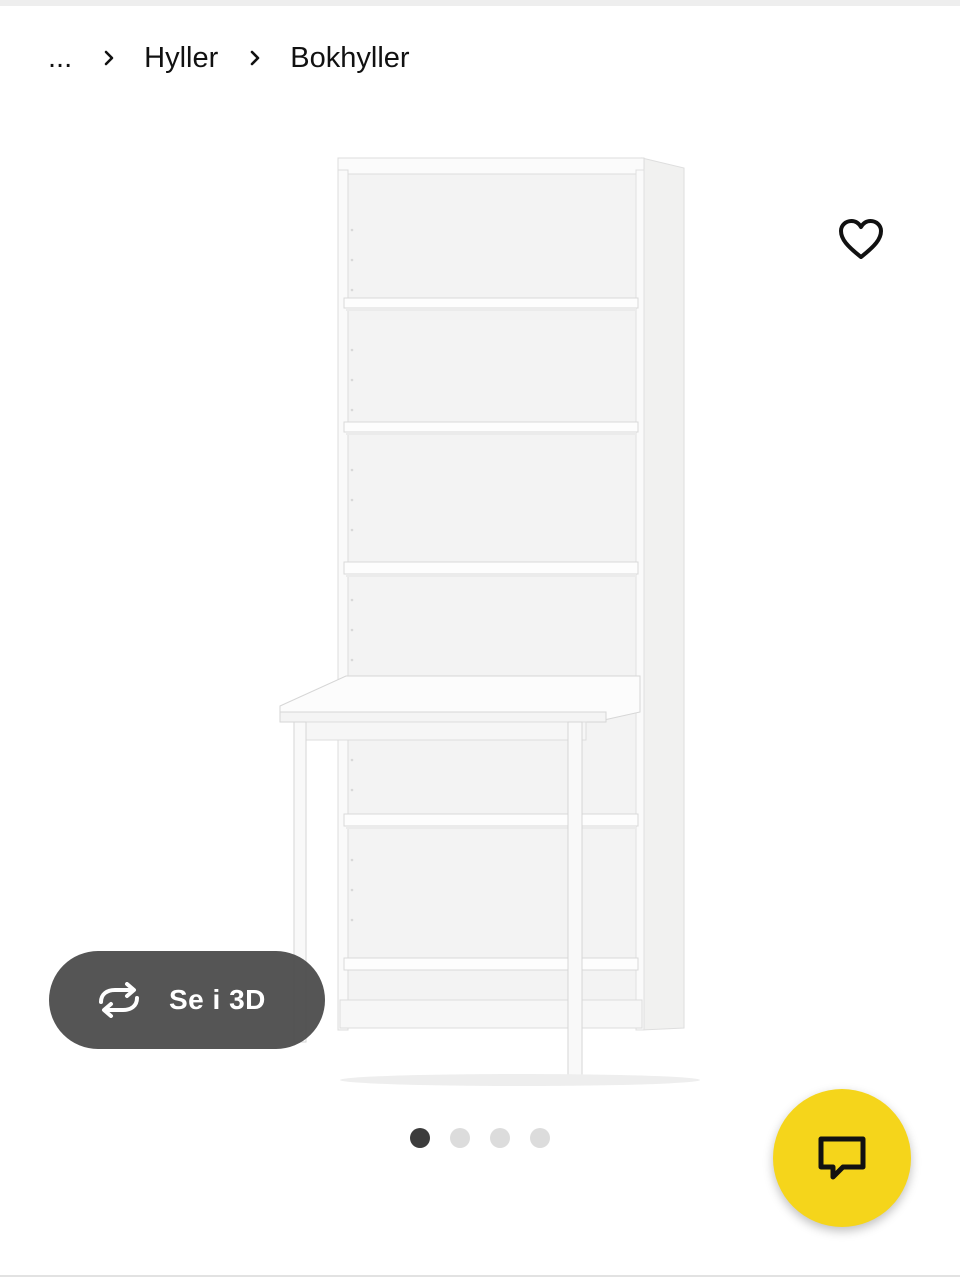 The width and height of the screenshot is (960, 1277). I want to click on image-pagination-dots, so click(480, 1138).